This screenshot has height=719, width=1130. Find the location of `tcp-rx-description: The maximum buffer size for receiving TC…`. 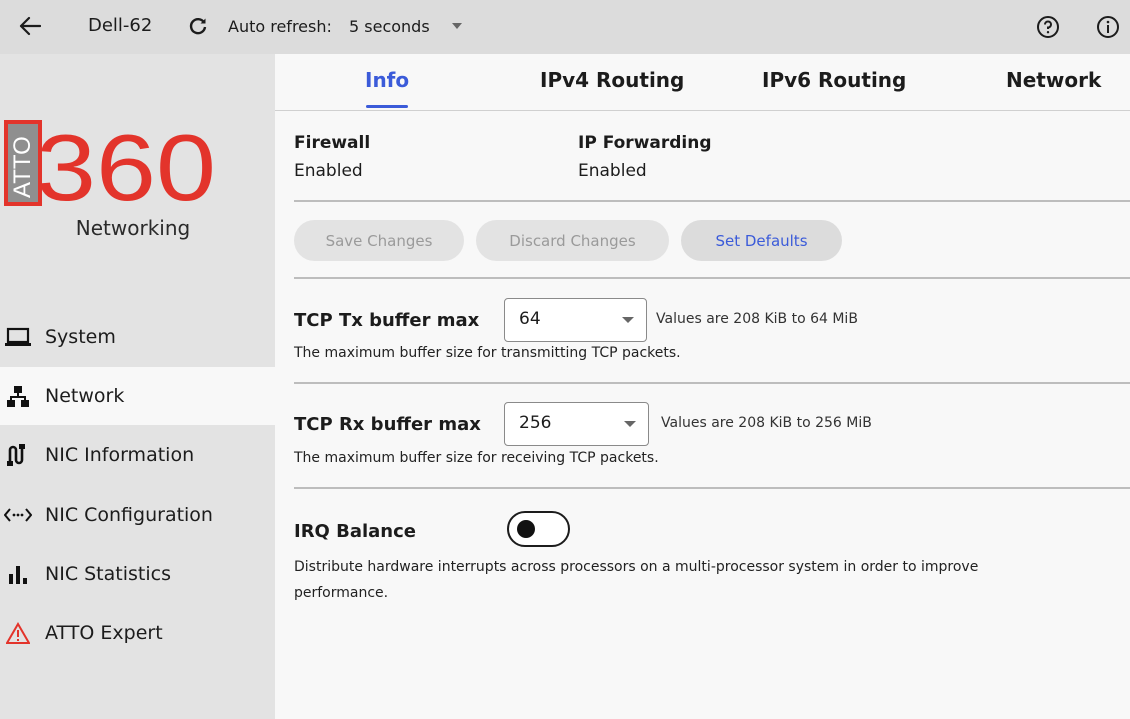

tcp-rx-description: The maximum buffer size for receiving TC… is located at coordinates (476, 458).